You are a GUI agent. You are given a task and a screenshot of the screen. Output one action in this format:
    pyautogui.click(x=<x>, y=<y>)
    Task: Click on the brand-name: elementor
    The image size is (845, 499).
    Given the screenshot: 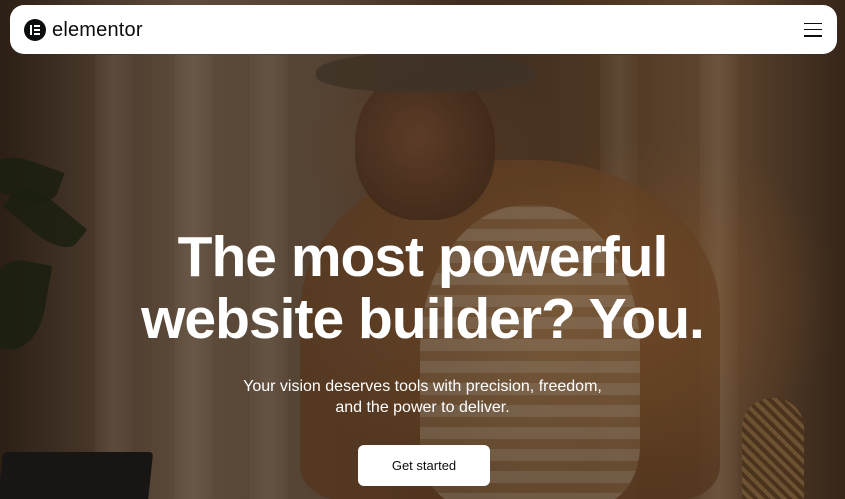 What is the action you would take?
    pyautogui.click(x=97, y=29)
    